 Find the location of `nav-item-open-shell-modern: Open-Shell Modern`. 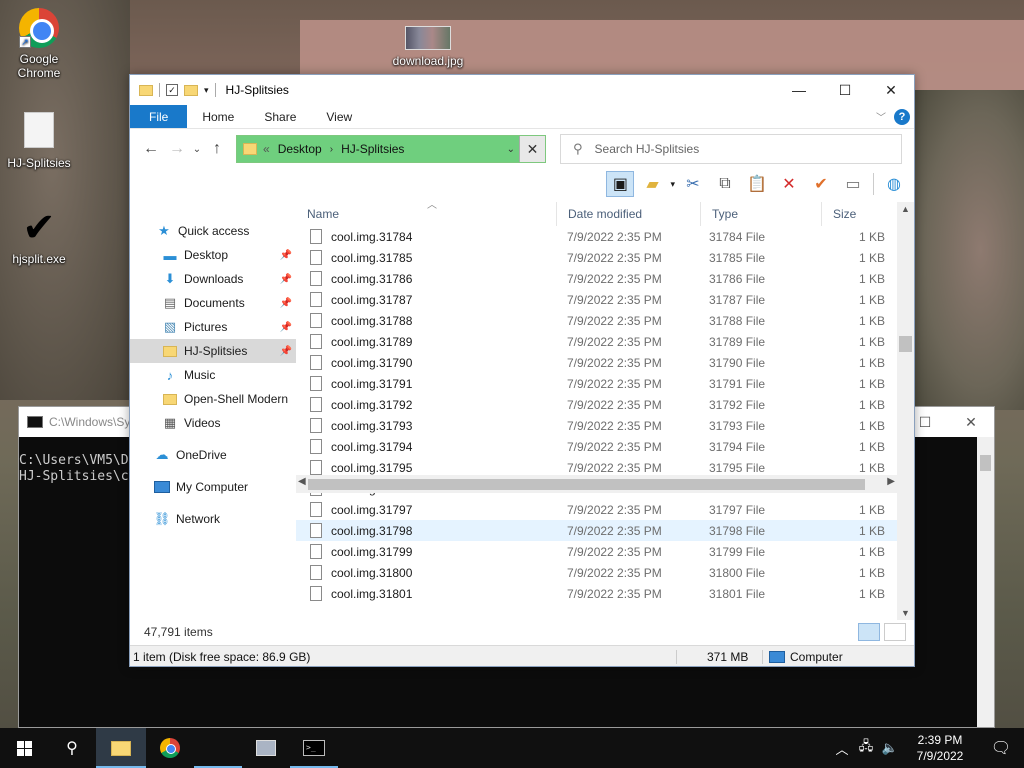

nav-item-open-shell-modern: Open-Shell Modern is located at coordinates (213, 399).